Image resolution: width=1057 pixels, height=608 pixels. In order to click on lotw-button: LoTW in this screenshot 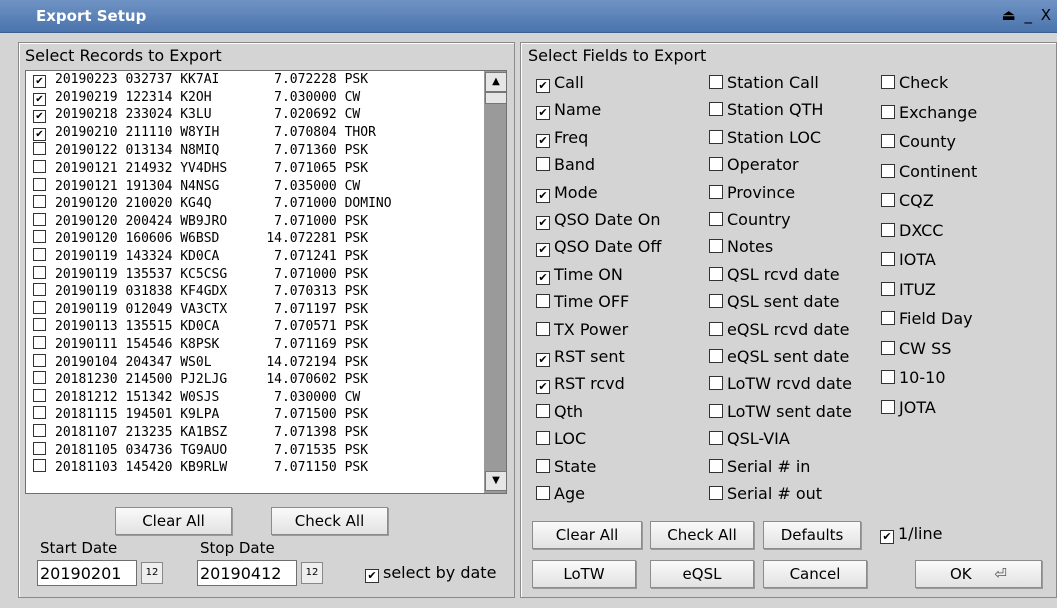, I will do `click(584, 574)`.